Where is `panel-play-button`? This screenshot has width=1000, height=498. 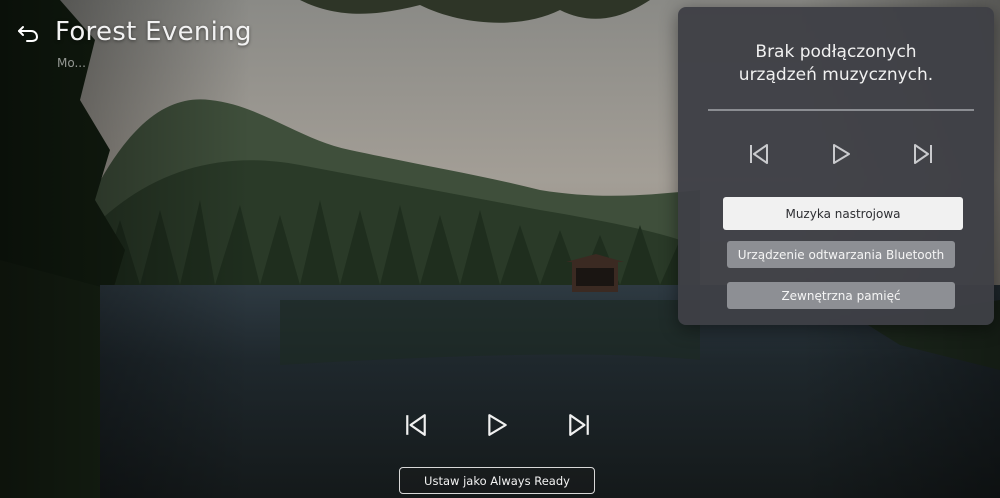
panel-play-button is located at coordinates (841, 154).